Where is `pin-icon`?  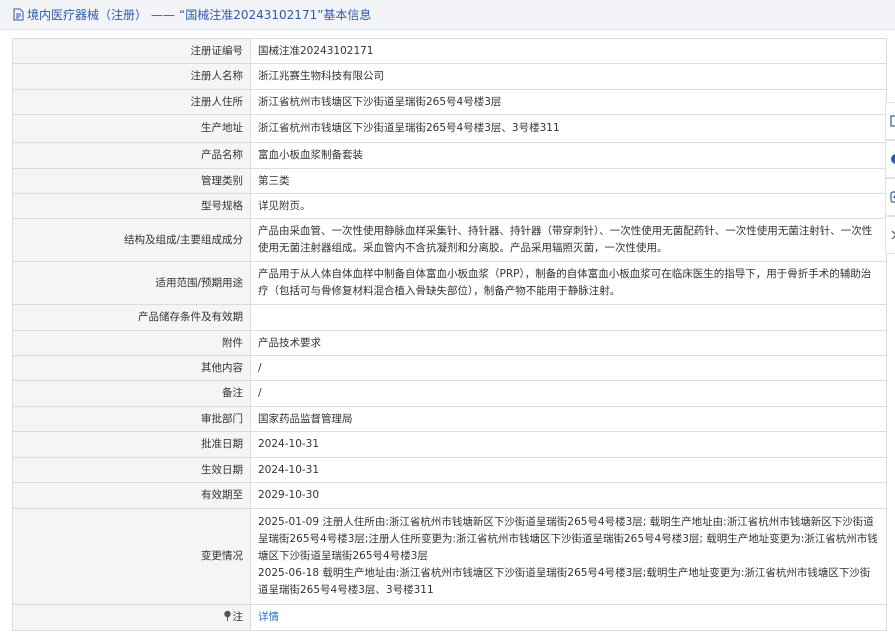
pin-icon is located at coordinates (227, 615).